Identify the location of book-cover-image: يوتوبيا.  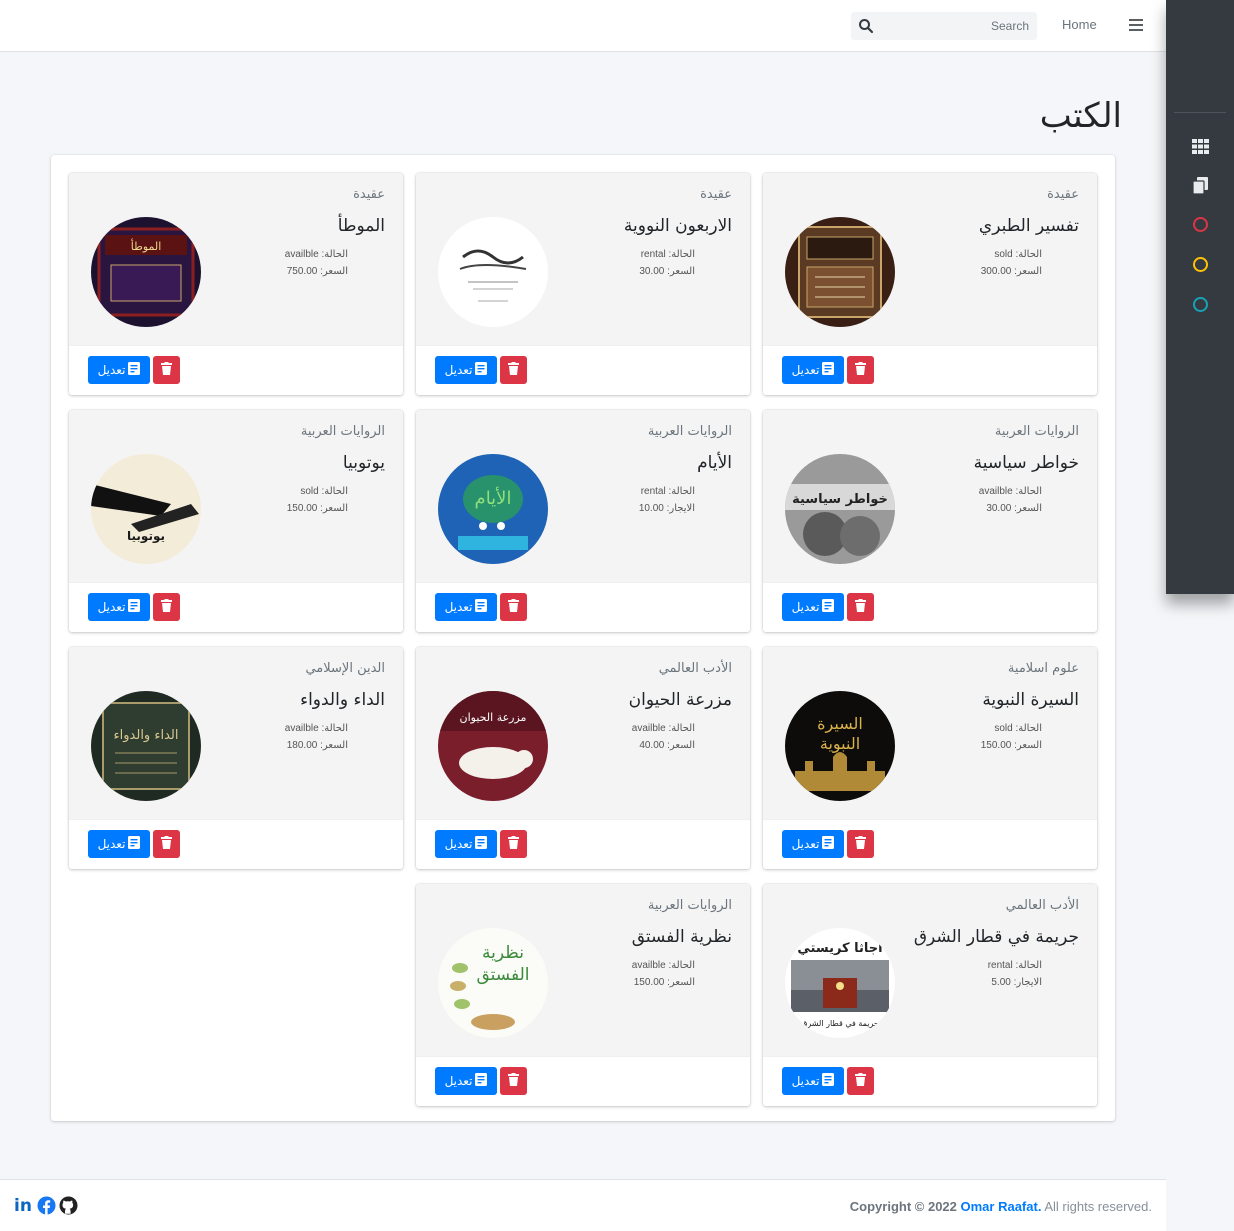
(146, 509).